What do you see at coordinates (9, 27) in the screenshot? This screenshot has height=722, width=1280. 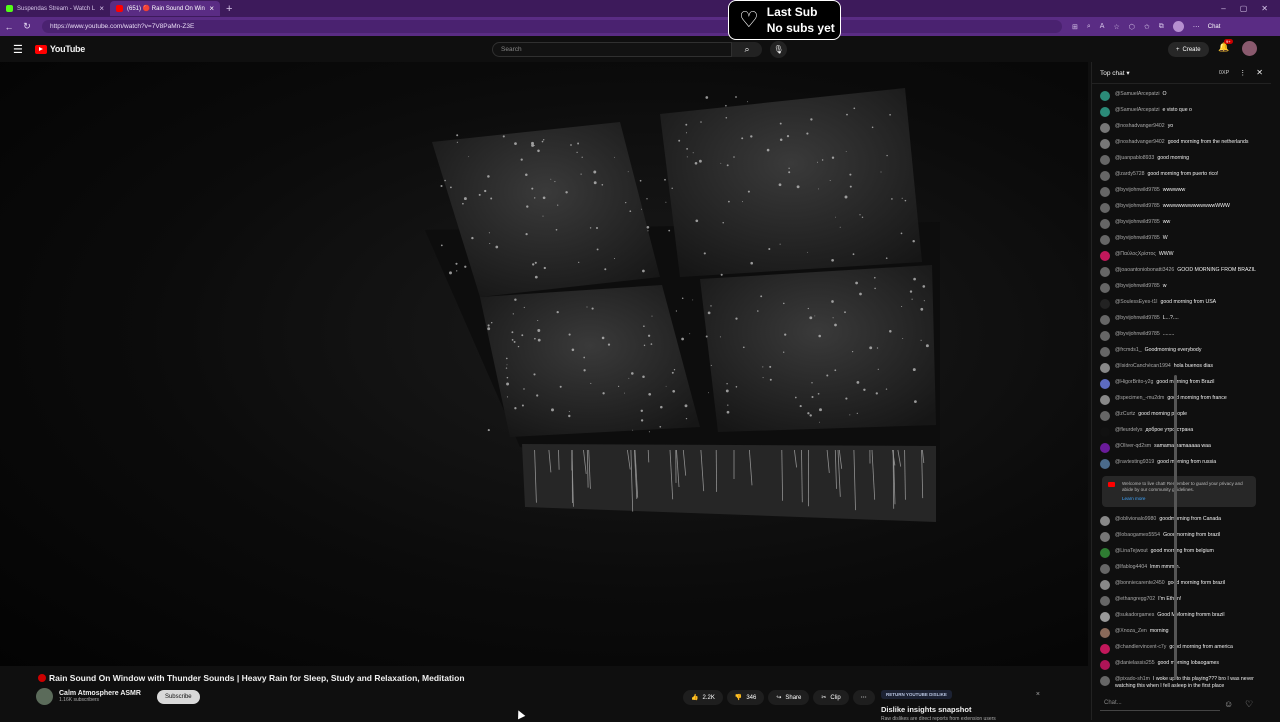 I see `back-icon: ←` at bounding box center [9, 27].